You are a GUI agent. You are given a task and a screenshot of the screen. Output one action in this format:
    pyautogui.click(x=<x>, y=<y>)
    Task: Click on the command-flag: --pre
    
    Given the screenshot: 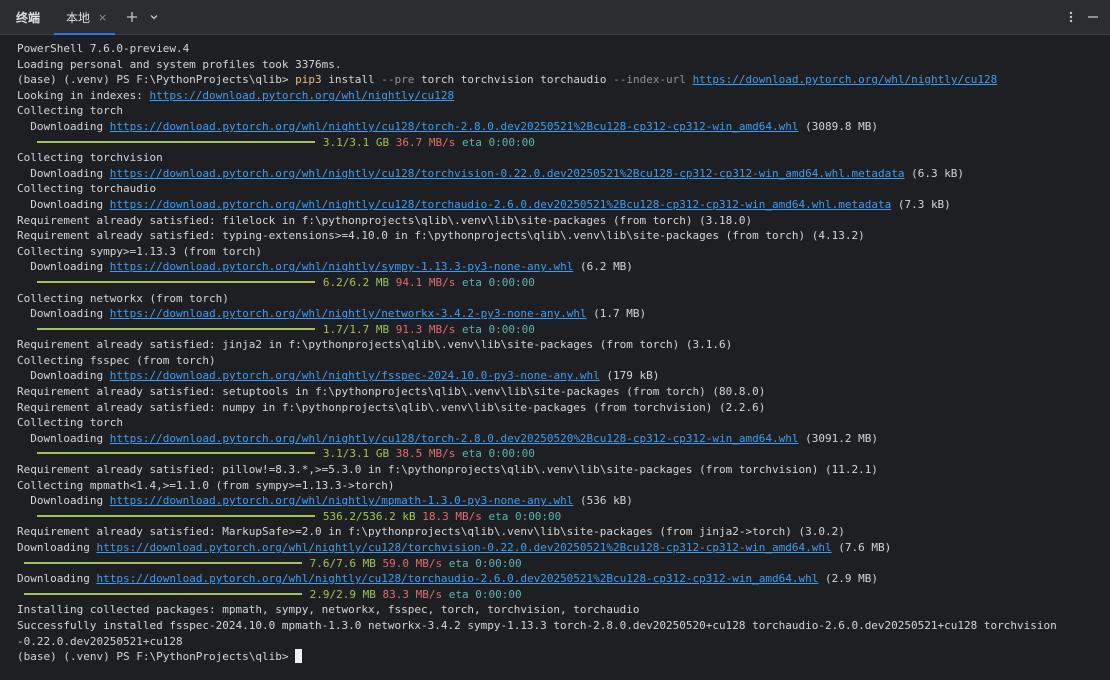 What is the action you would take?
    pyautogui.click(x=398, y=80)
    